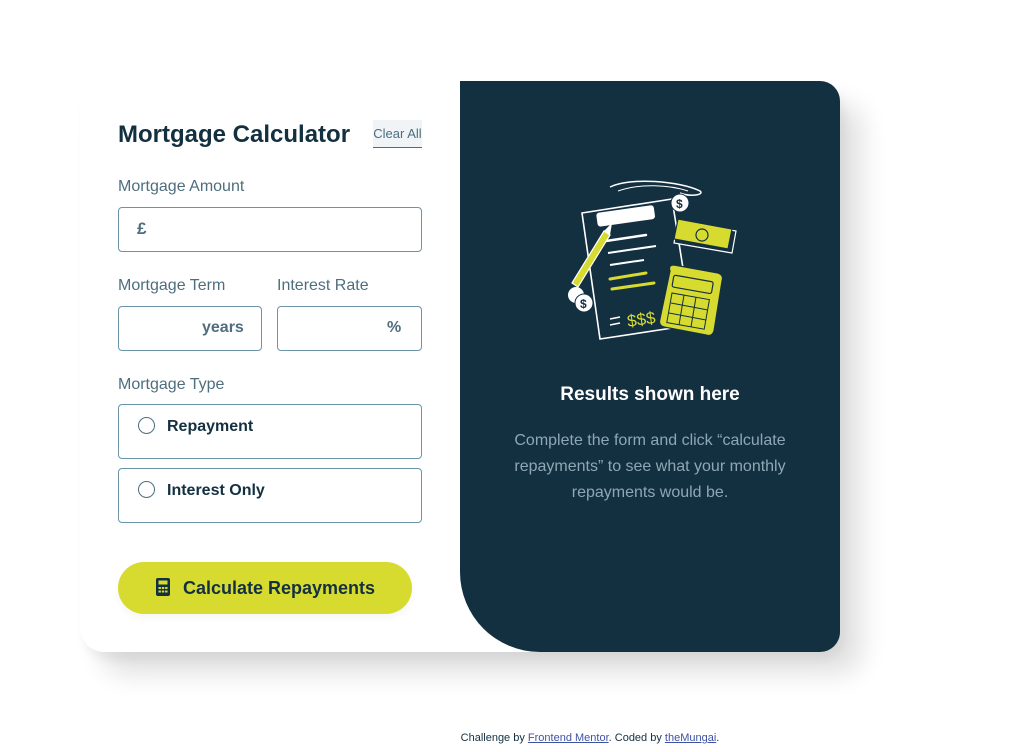  I want to click on interest-rate-label: Interest Rate, so click(323, 285).